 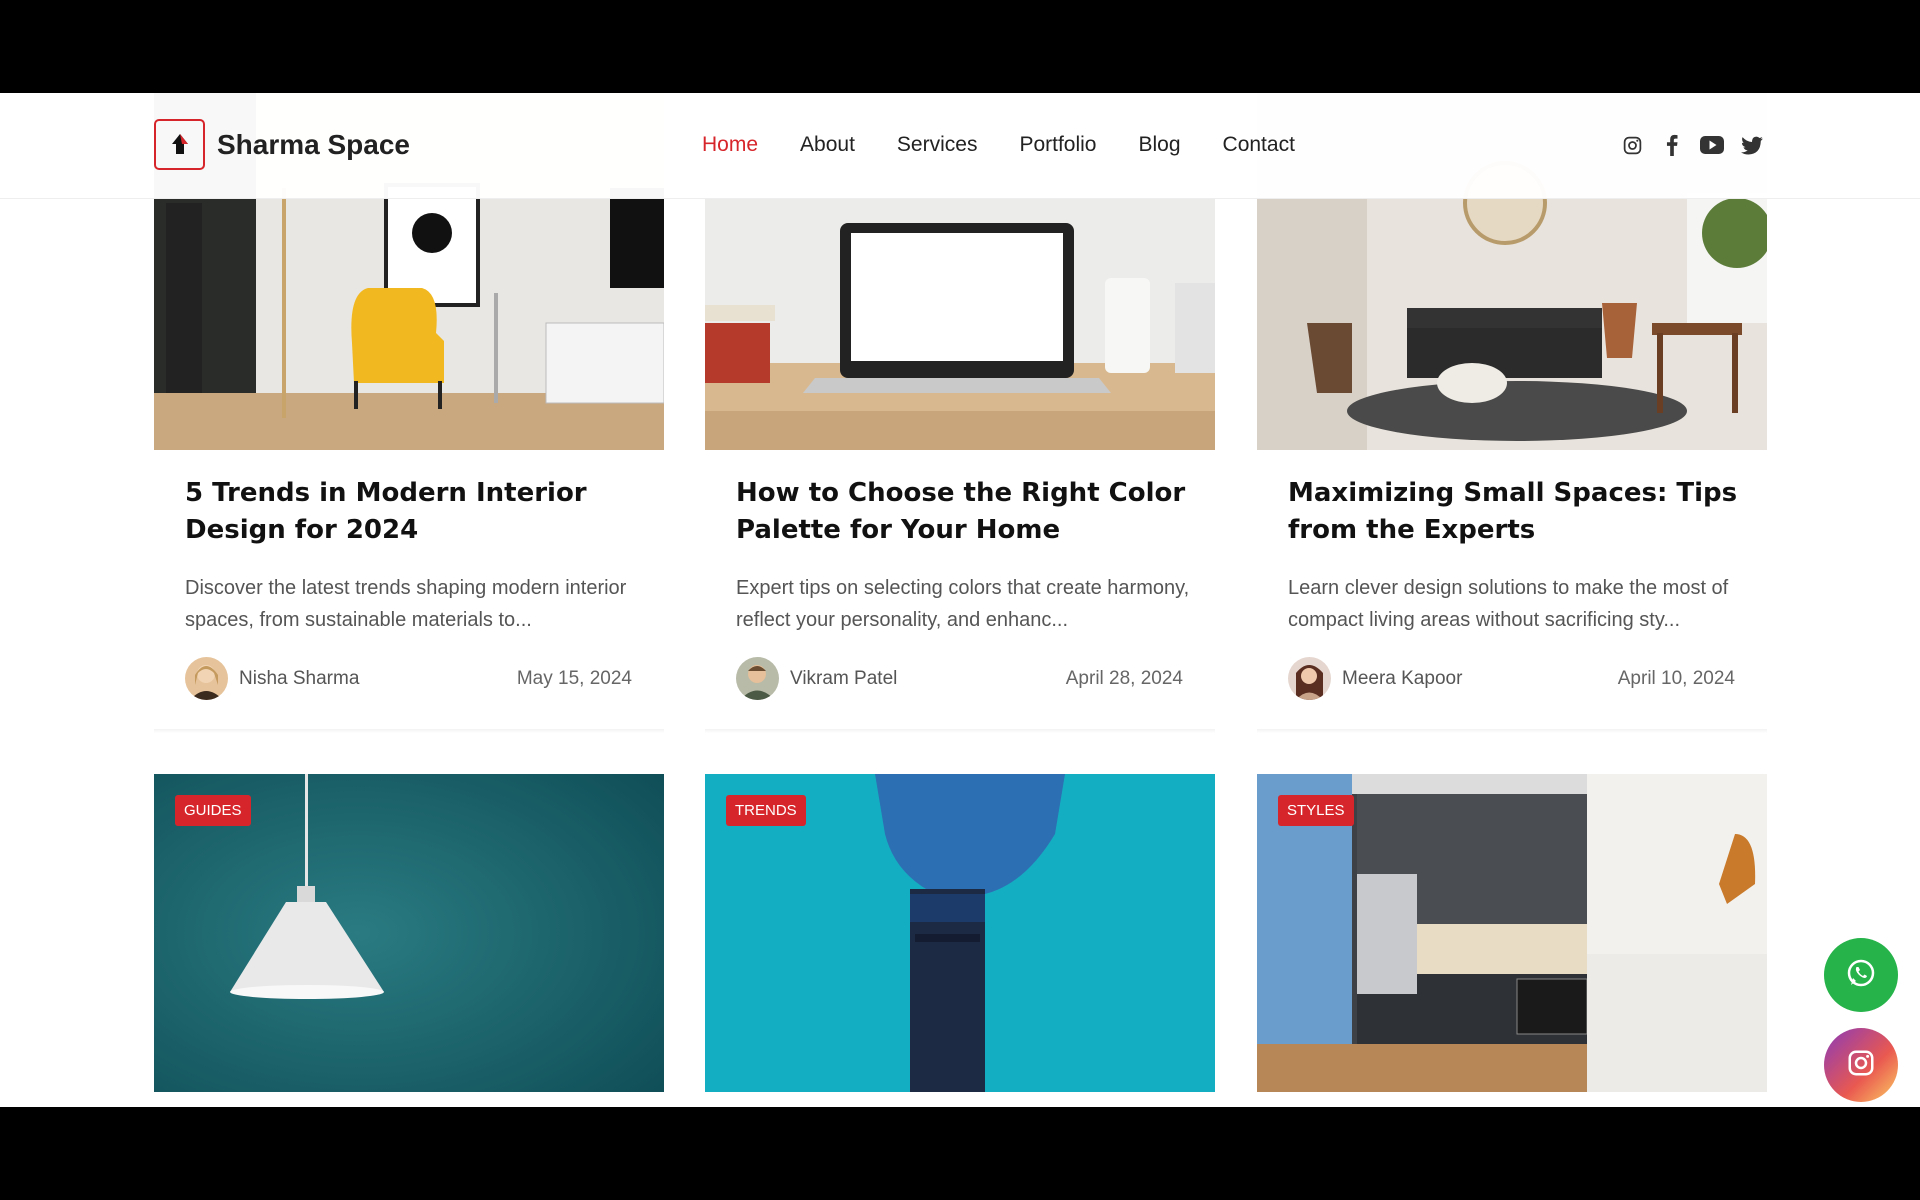 I want to click on category-badge: GUIDES, so click(x=213, y=810).